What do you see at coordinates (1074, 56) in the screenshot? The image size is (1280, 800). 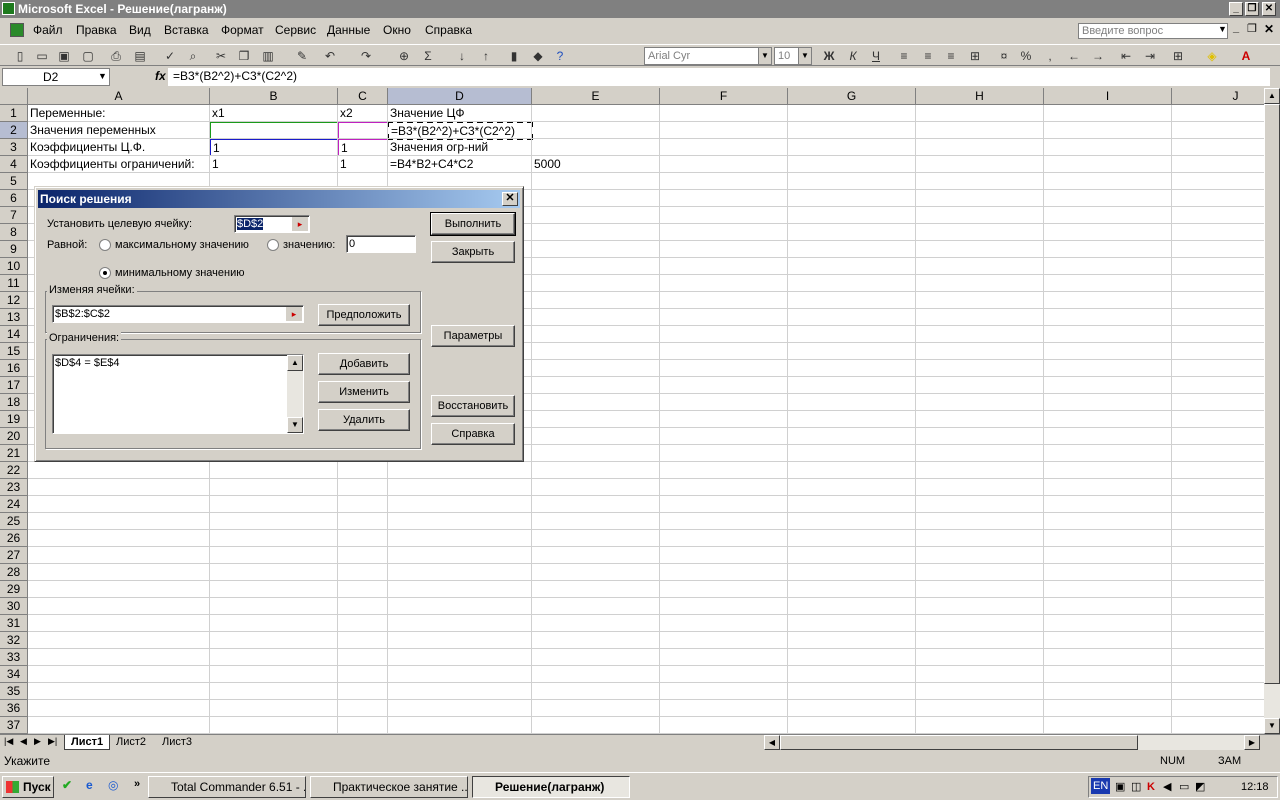 I see `increase-decimal-icon: ←` at bounding box center [1074, 56].